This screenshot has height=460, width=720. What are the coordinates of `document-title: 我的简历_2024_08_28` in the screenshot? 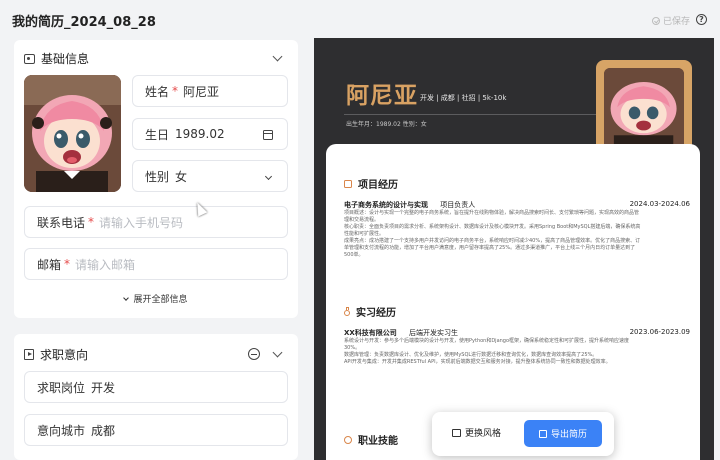 It's located at (84, 20).